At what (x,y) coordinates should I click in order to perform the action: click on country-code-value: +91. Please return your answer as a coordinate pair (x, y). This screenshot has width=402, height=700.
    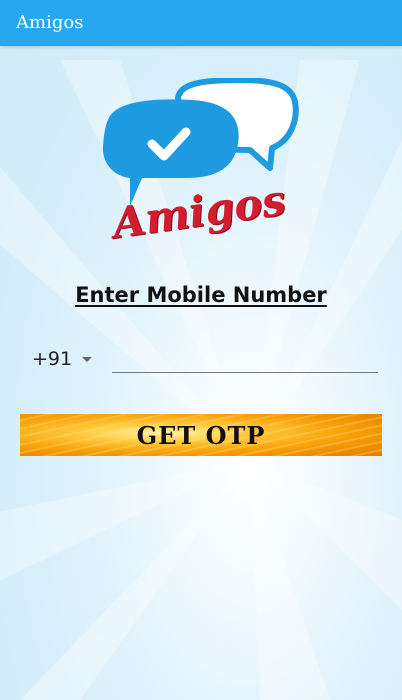
    Looking at the image, I should click on (52, 359).